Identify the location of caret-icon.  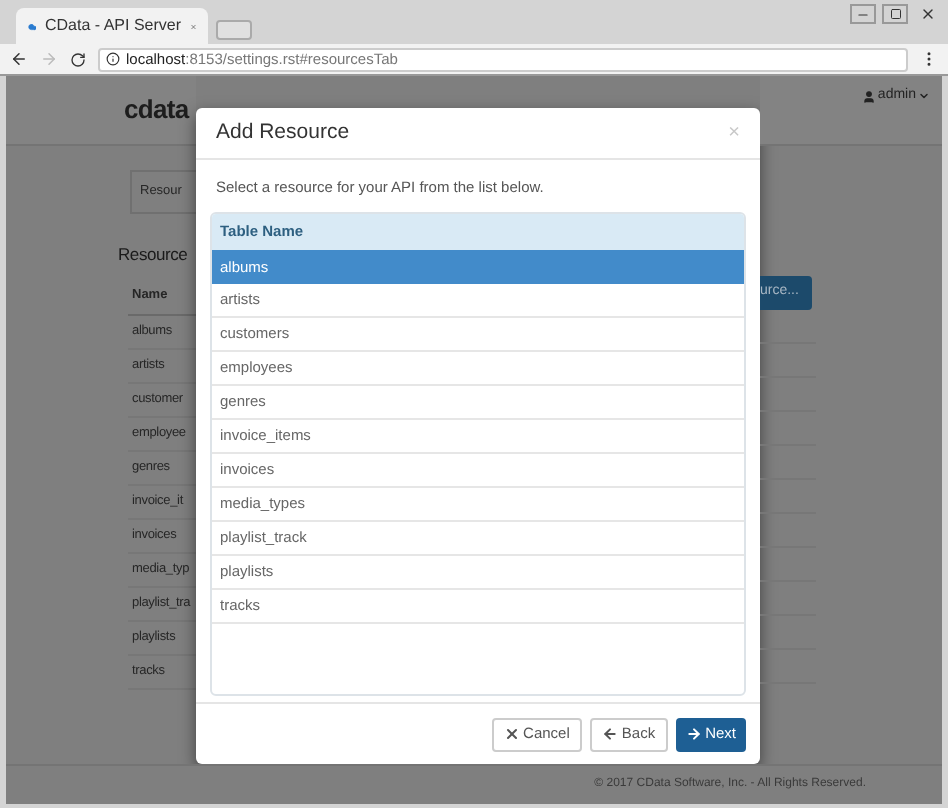
(924, 96).